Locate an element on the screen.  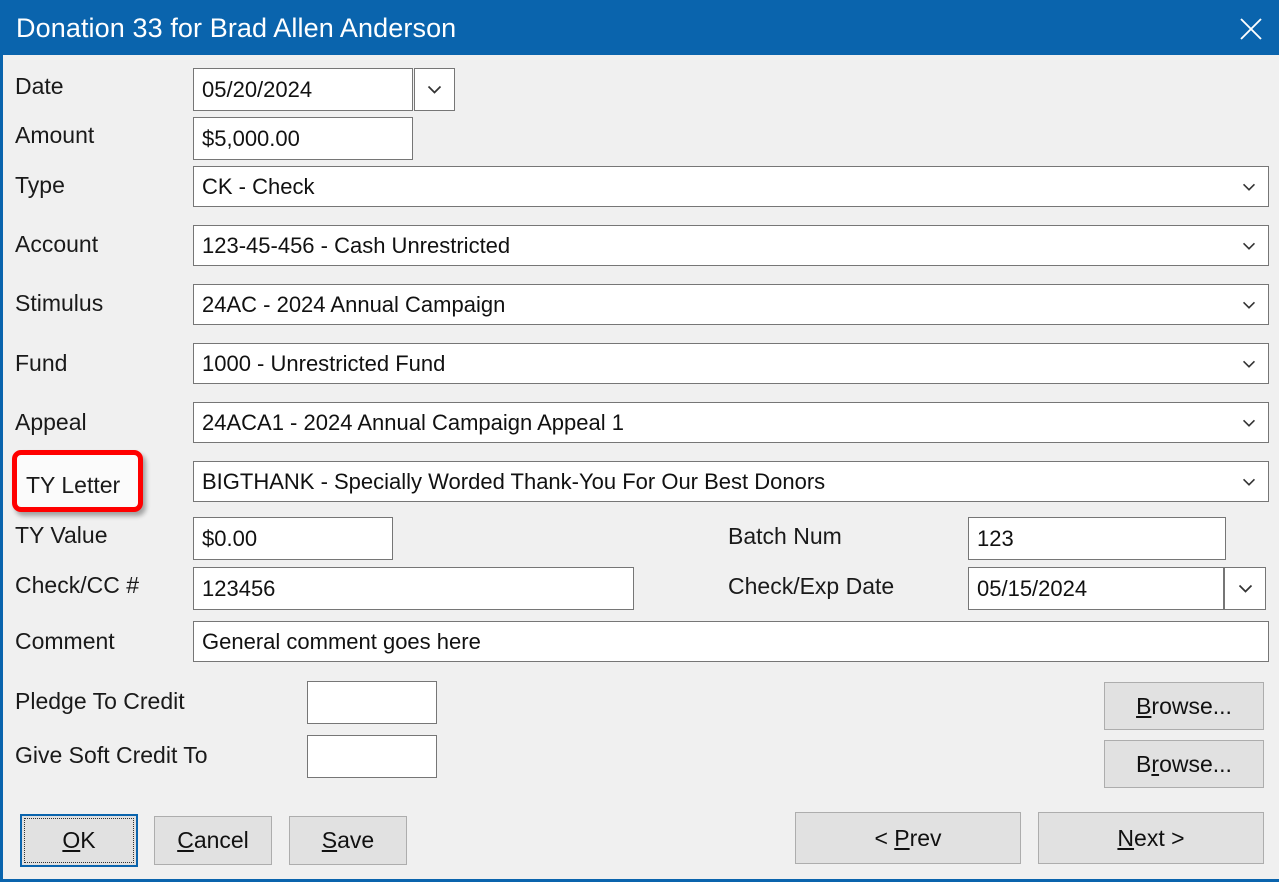
label-check-exp-date: Check/Exp Date is located at coordinates (811, 586).